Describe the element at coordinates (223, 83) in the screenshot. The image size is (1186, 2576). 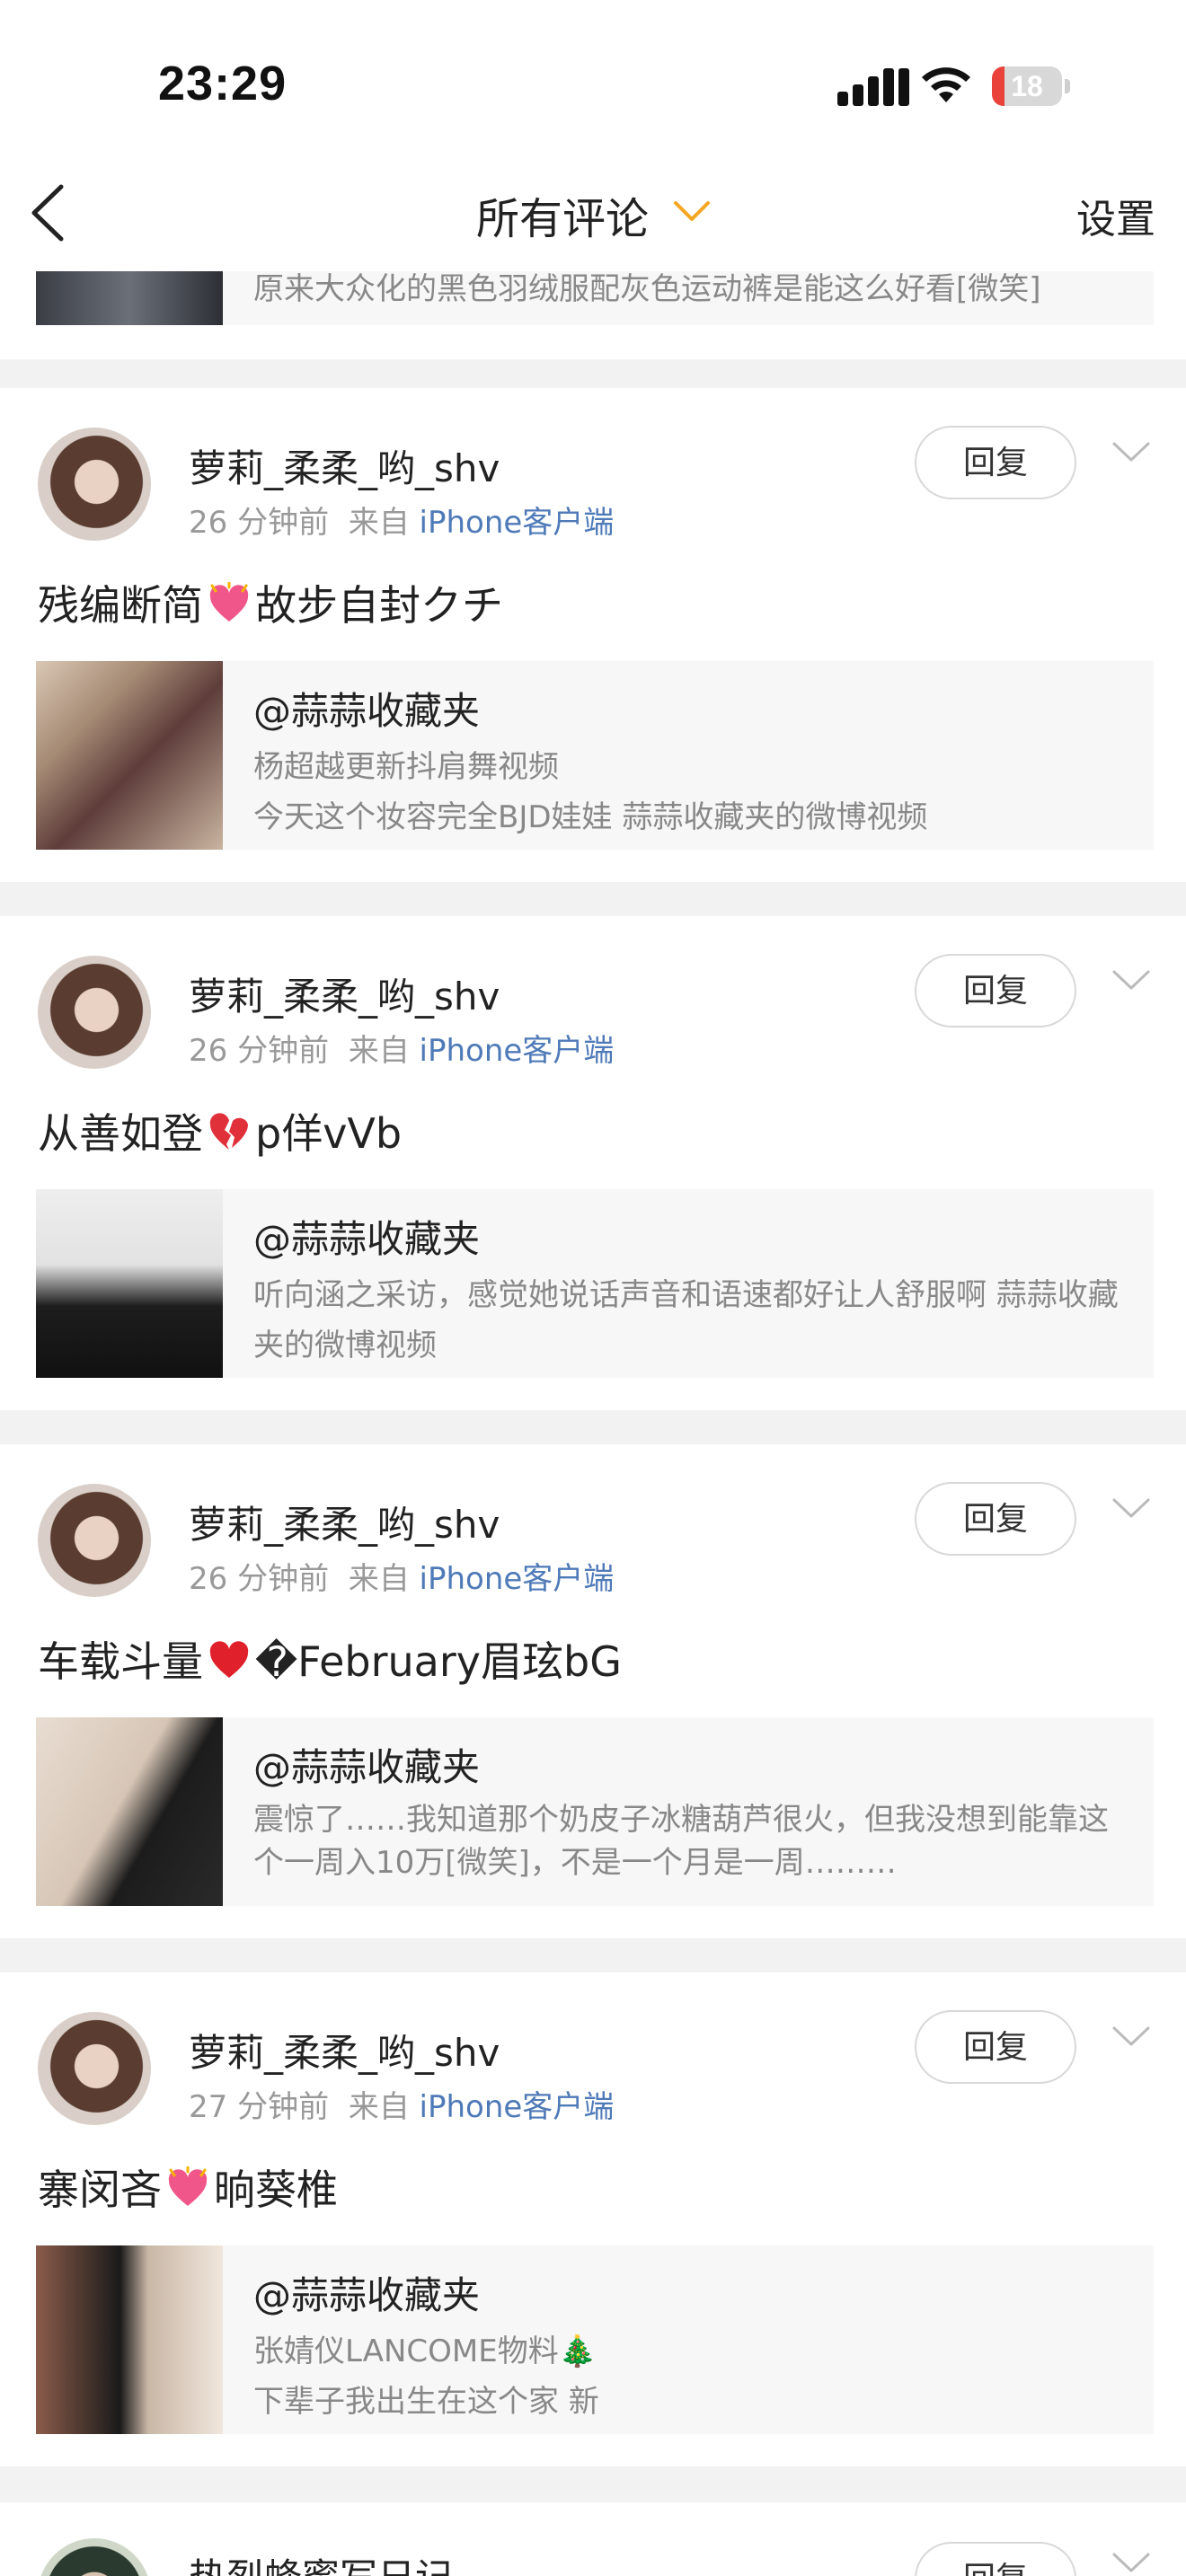
I see `status-time: 23:29` at that location.